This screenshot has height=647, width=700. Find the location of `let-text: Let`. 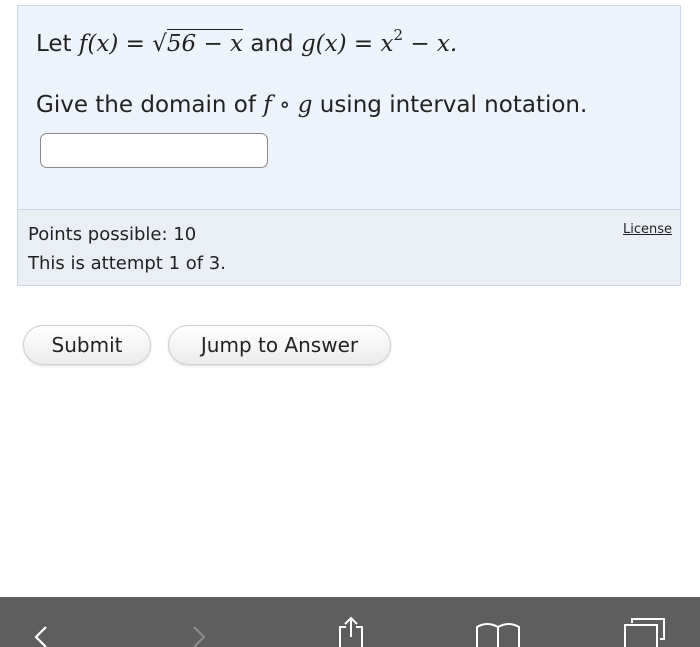

let-text: Let is located at coordinates (54, 44).